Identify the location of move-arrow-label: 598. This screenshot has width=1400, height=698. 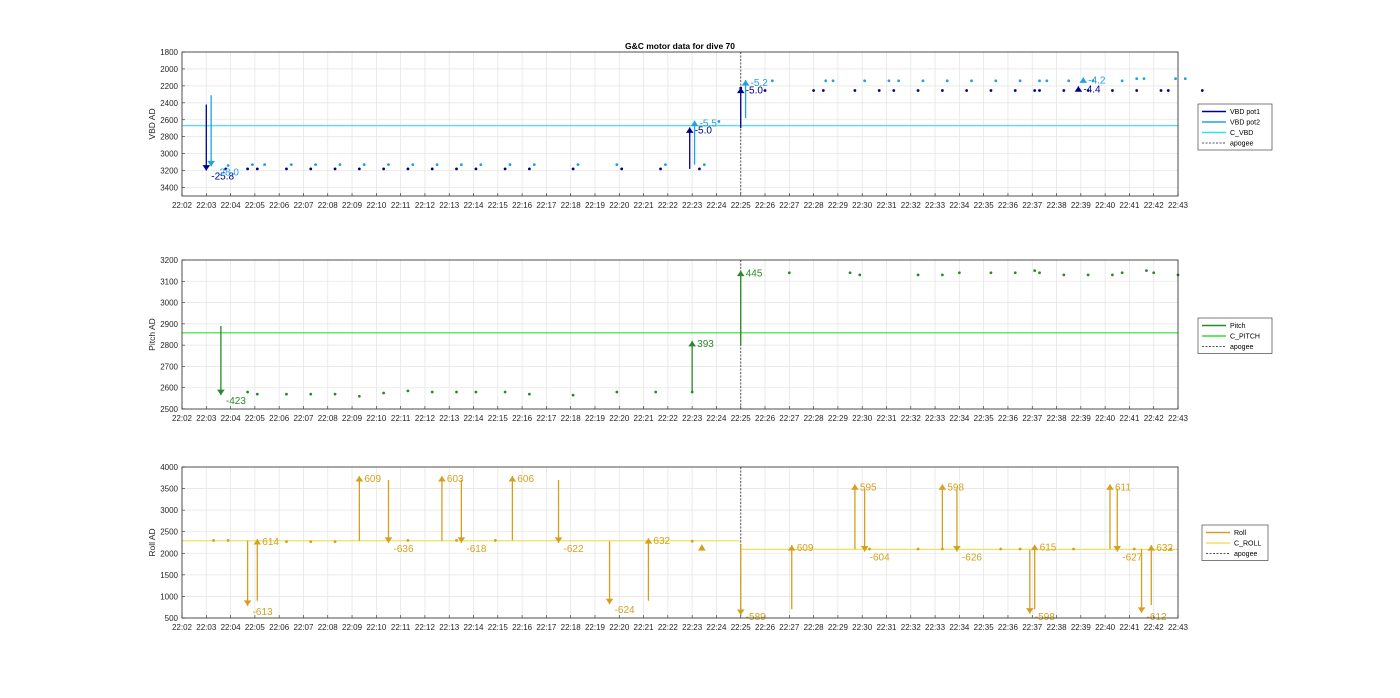
(955, 487).